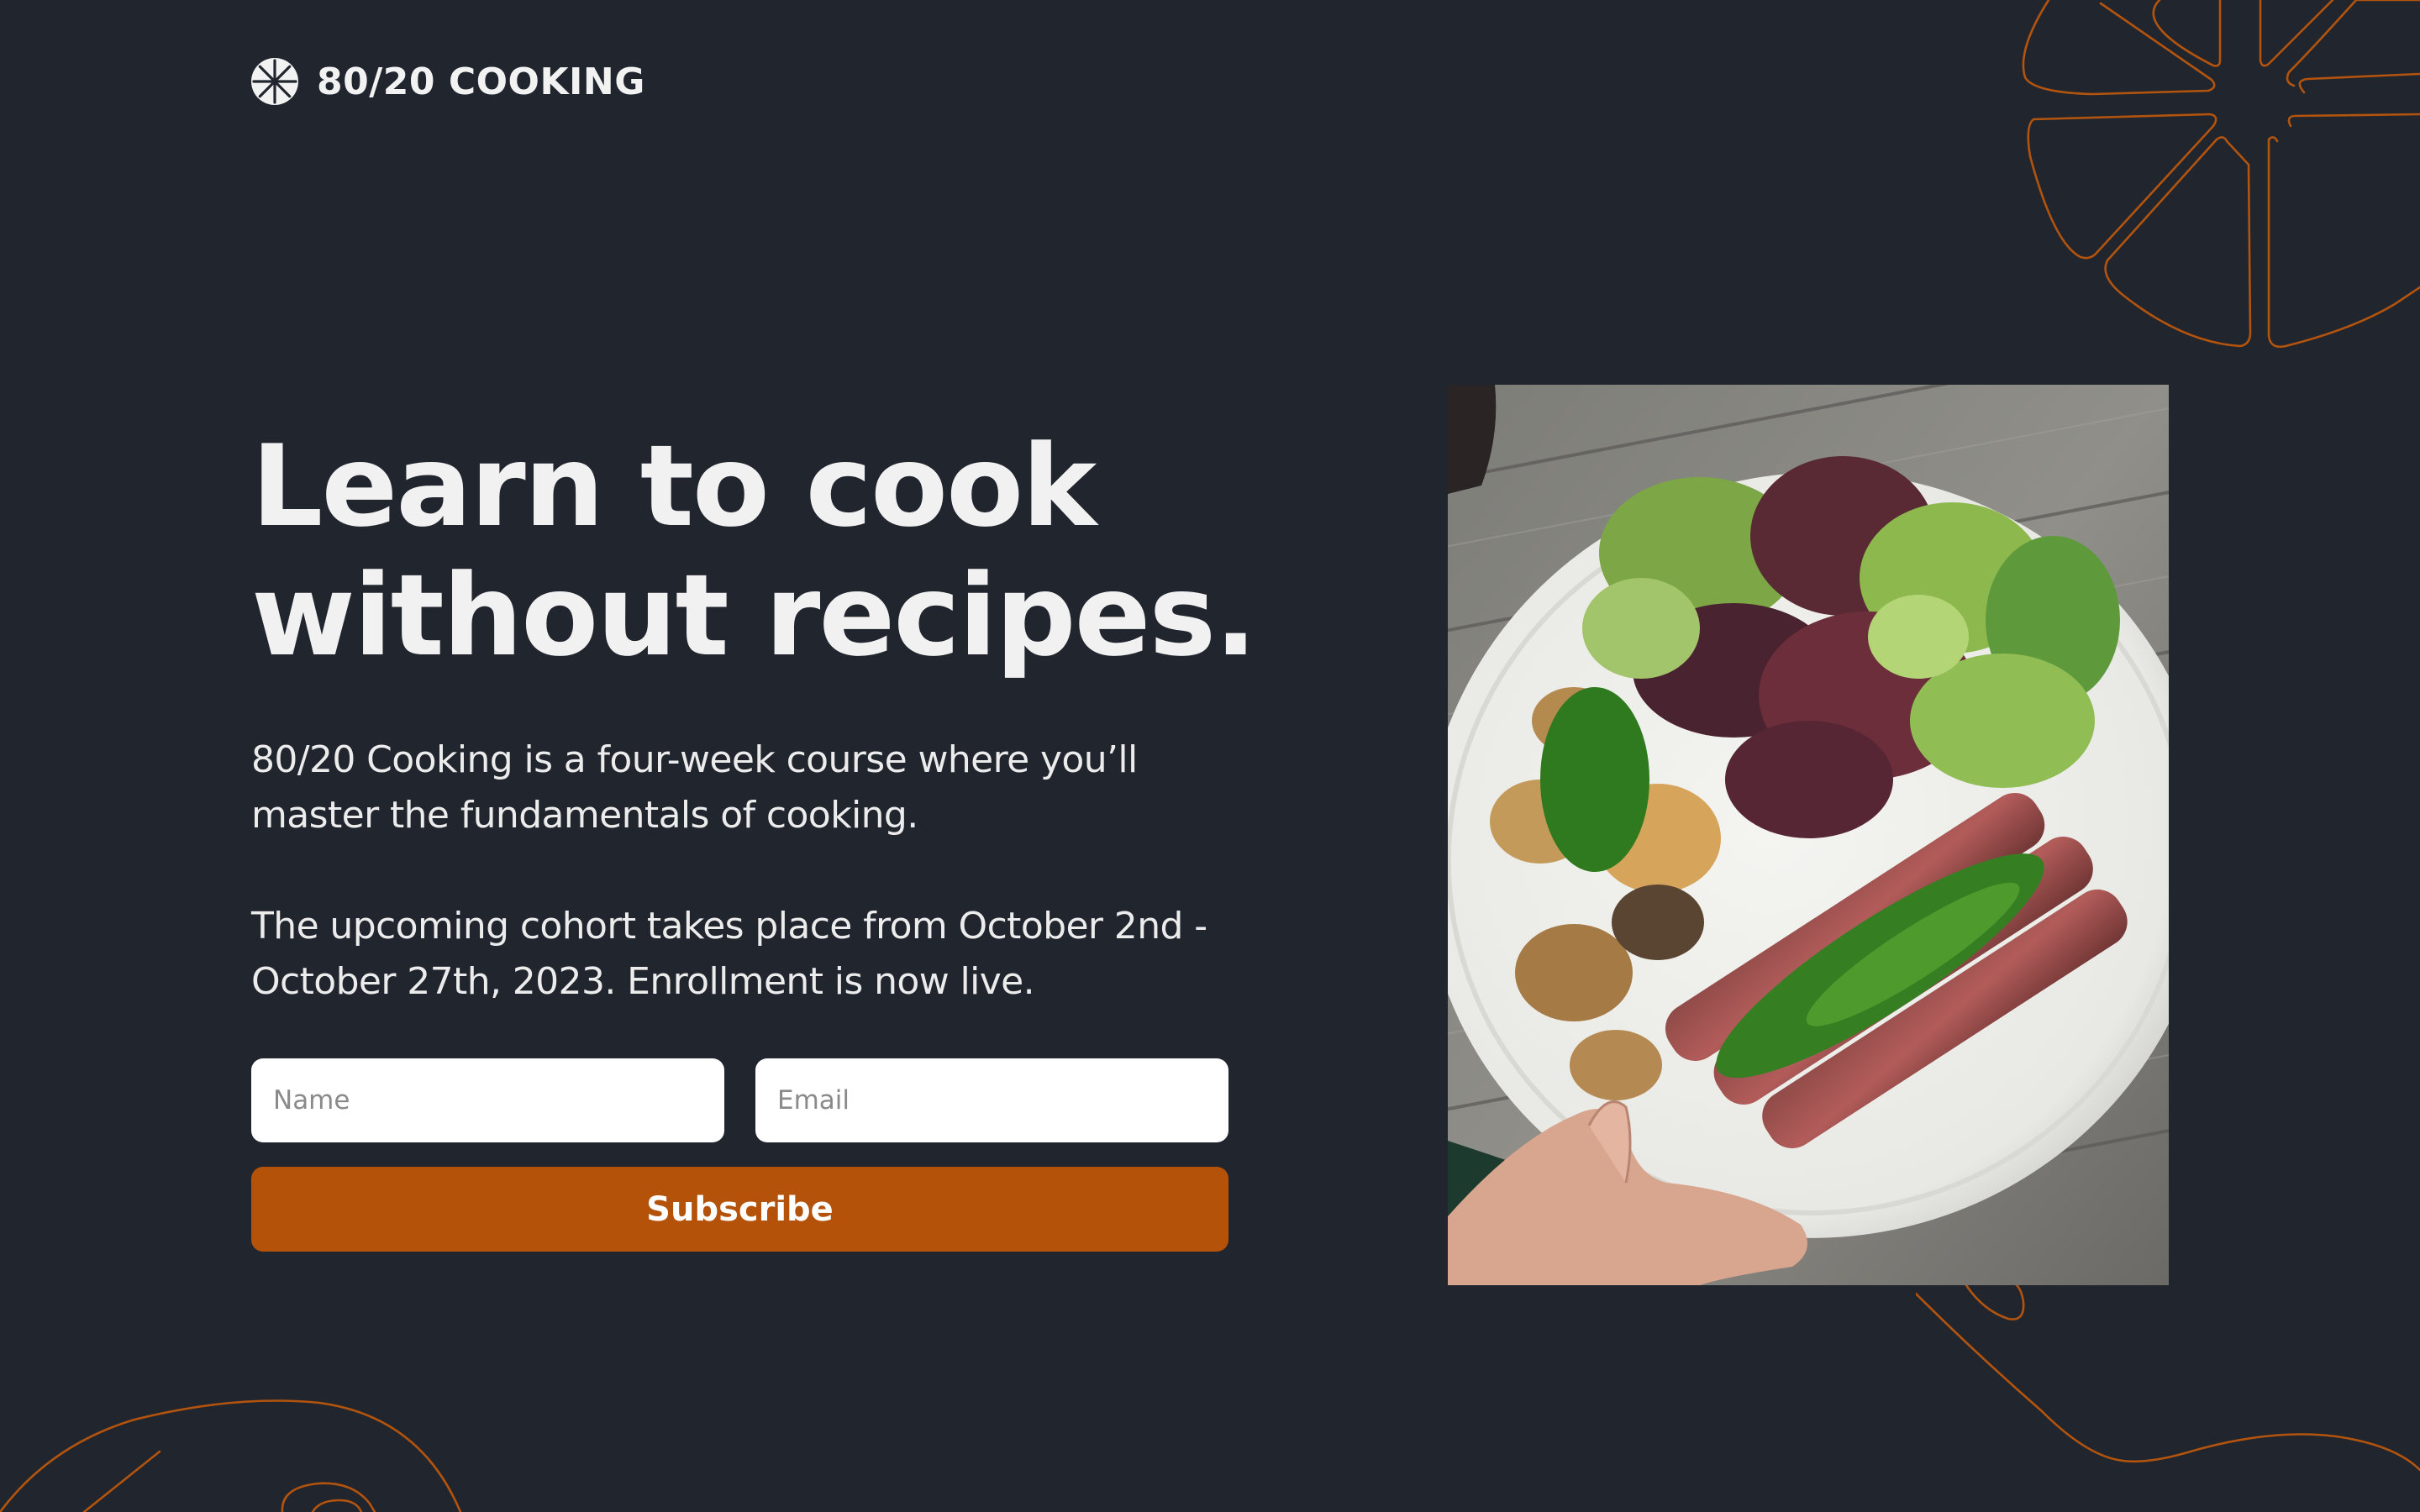 The height and width of the screenshot is (1512, 2420). I want to click on kitchen-line-art-decoration, so click(2168, 1378).